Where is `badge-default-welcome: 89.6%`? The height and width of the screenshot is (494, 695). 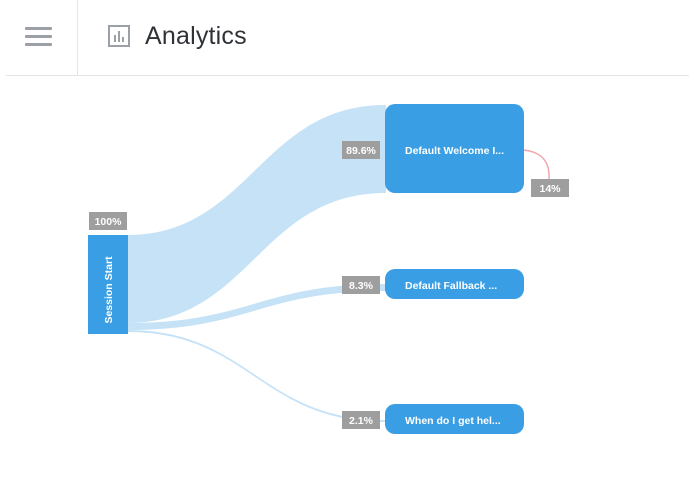
badge-default-welcome: 89.6% is located at coordinates (361, 150).